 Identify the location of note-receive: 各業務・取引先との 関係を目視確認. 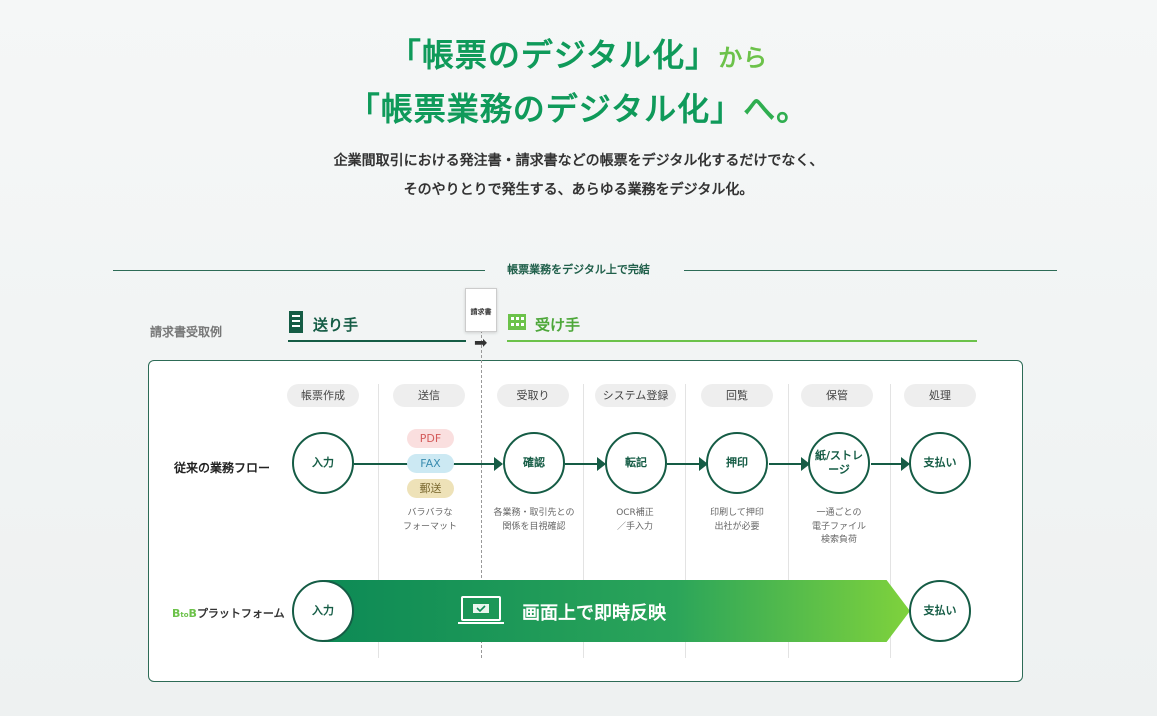
(534, 520).